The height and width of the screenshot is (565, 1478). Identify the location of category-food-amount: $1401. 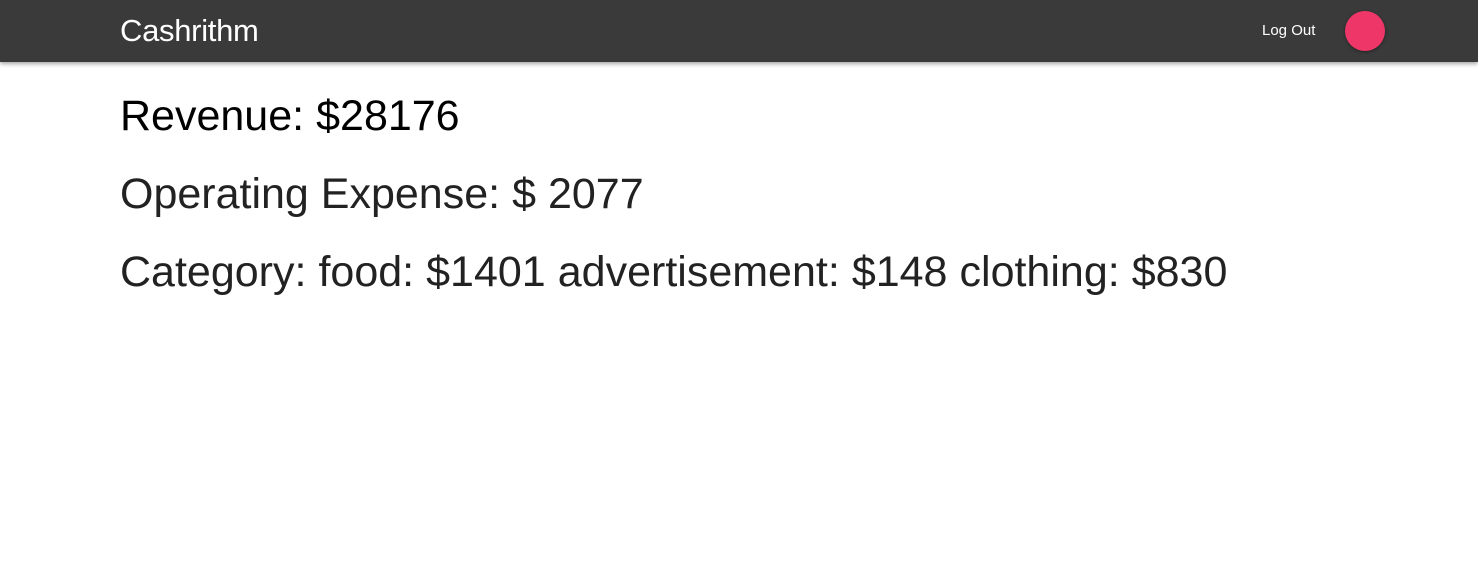
(486, 272).